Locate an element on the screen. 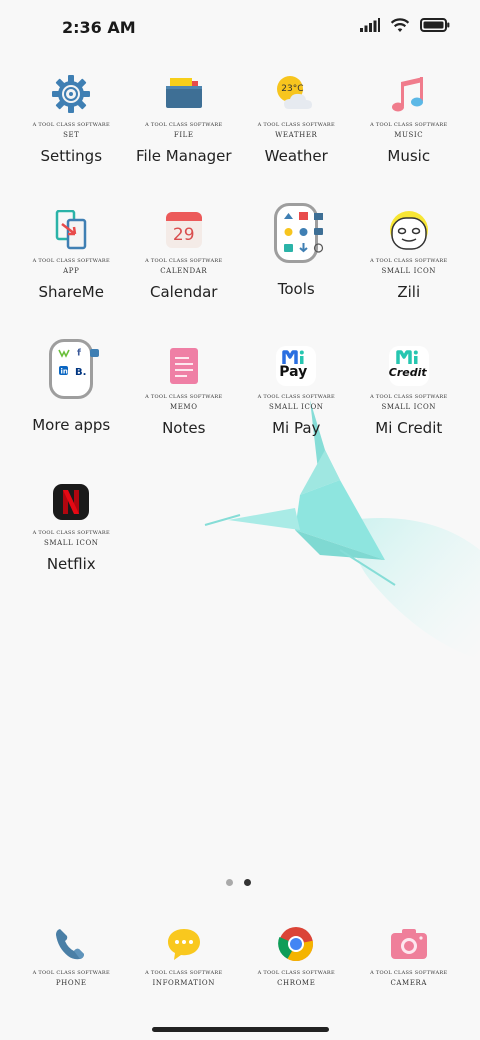 Image resolution: width=480 pixels, height=1040 pixels. app-shareme: A TOOL CLASS SOFTWARE APP ShareMe is located at coordinates (71, 272).